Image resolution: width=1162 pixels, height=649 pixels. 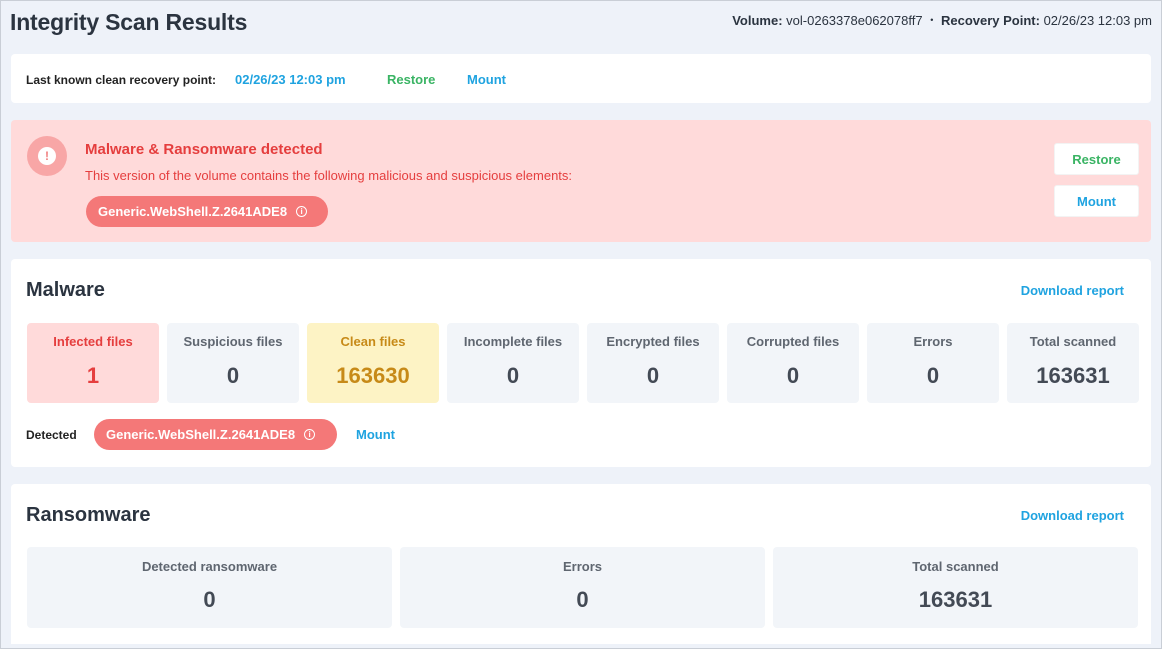 I want to click on ransomware-title: Ransomware, so click(x=88, y=515).